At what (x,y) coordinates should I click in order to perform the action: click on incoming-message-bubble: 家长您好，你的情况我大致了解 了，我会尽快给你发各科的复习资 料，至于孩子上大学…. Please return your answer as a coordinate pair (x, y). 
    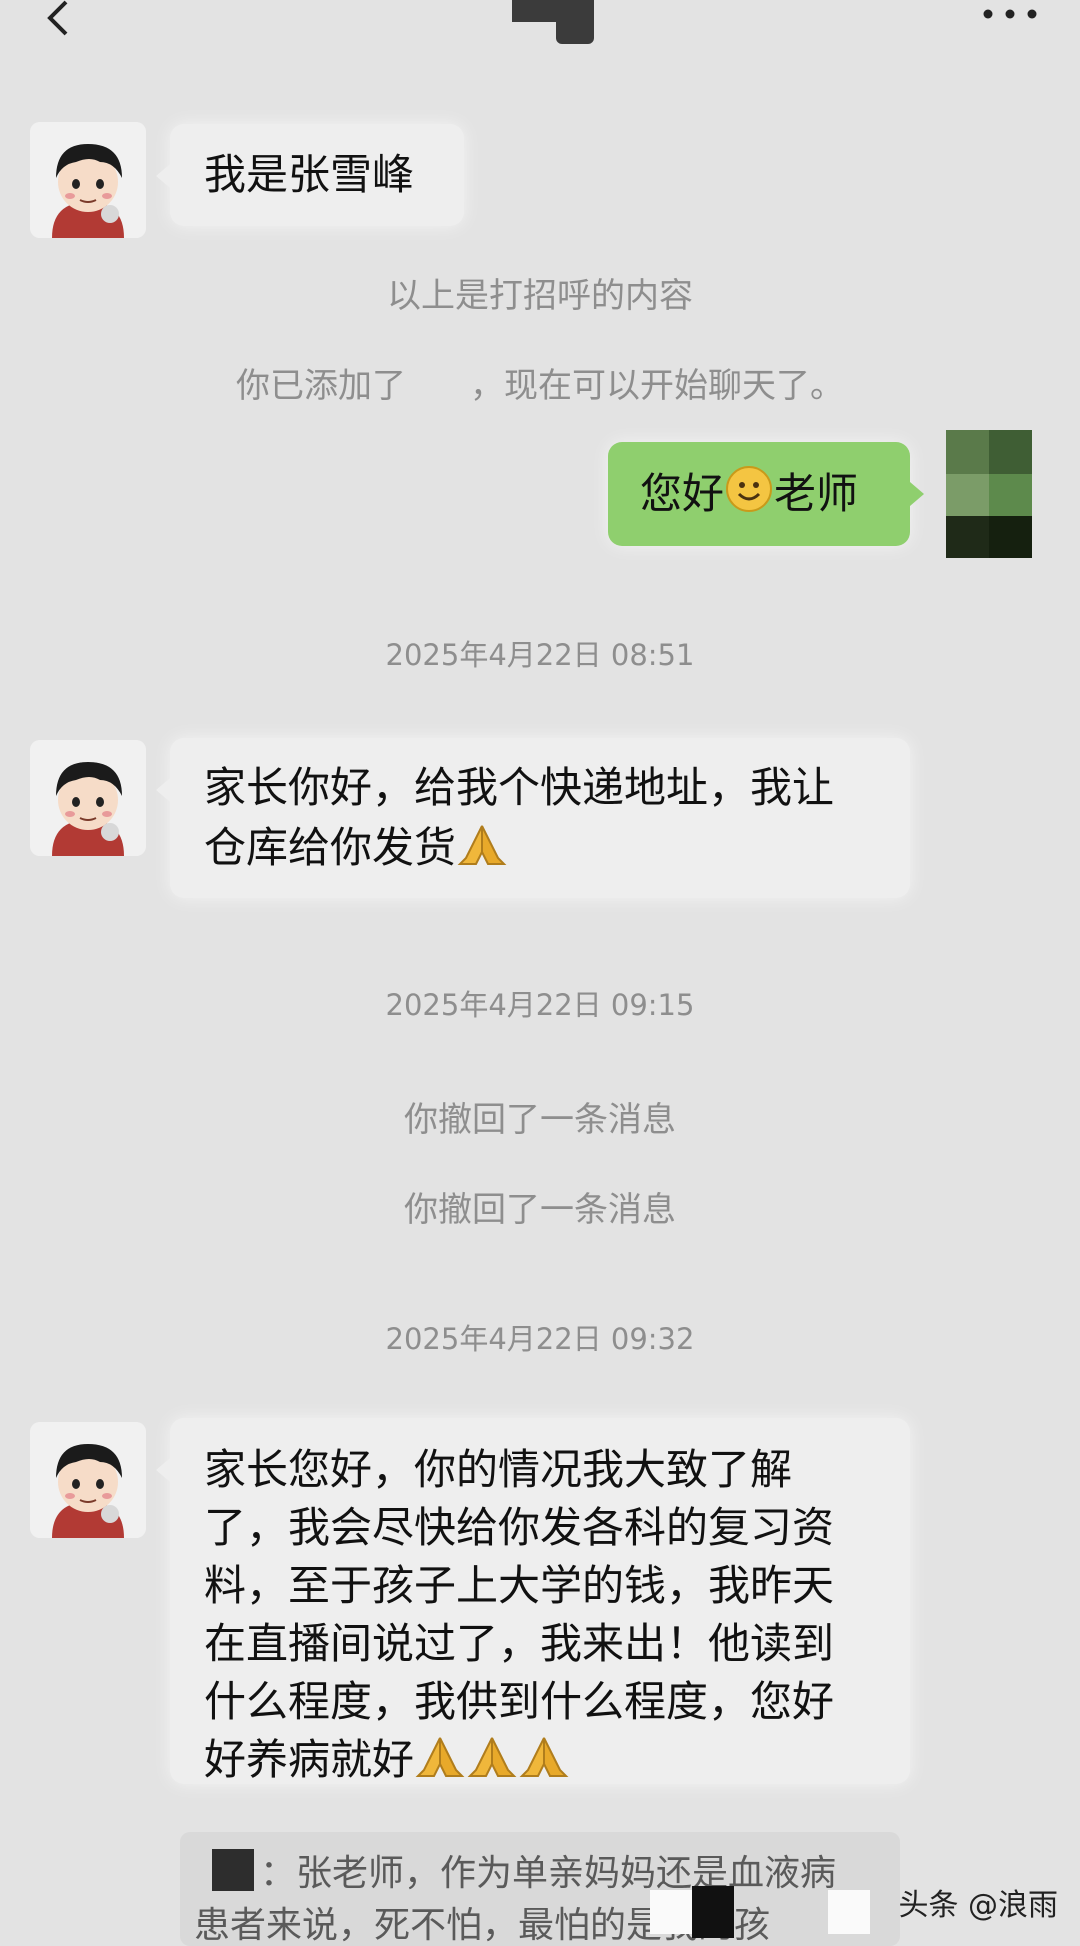
    Looking at the image, I should click on (533, 1601).